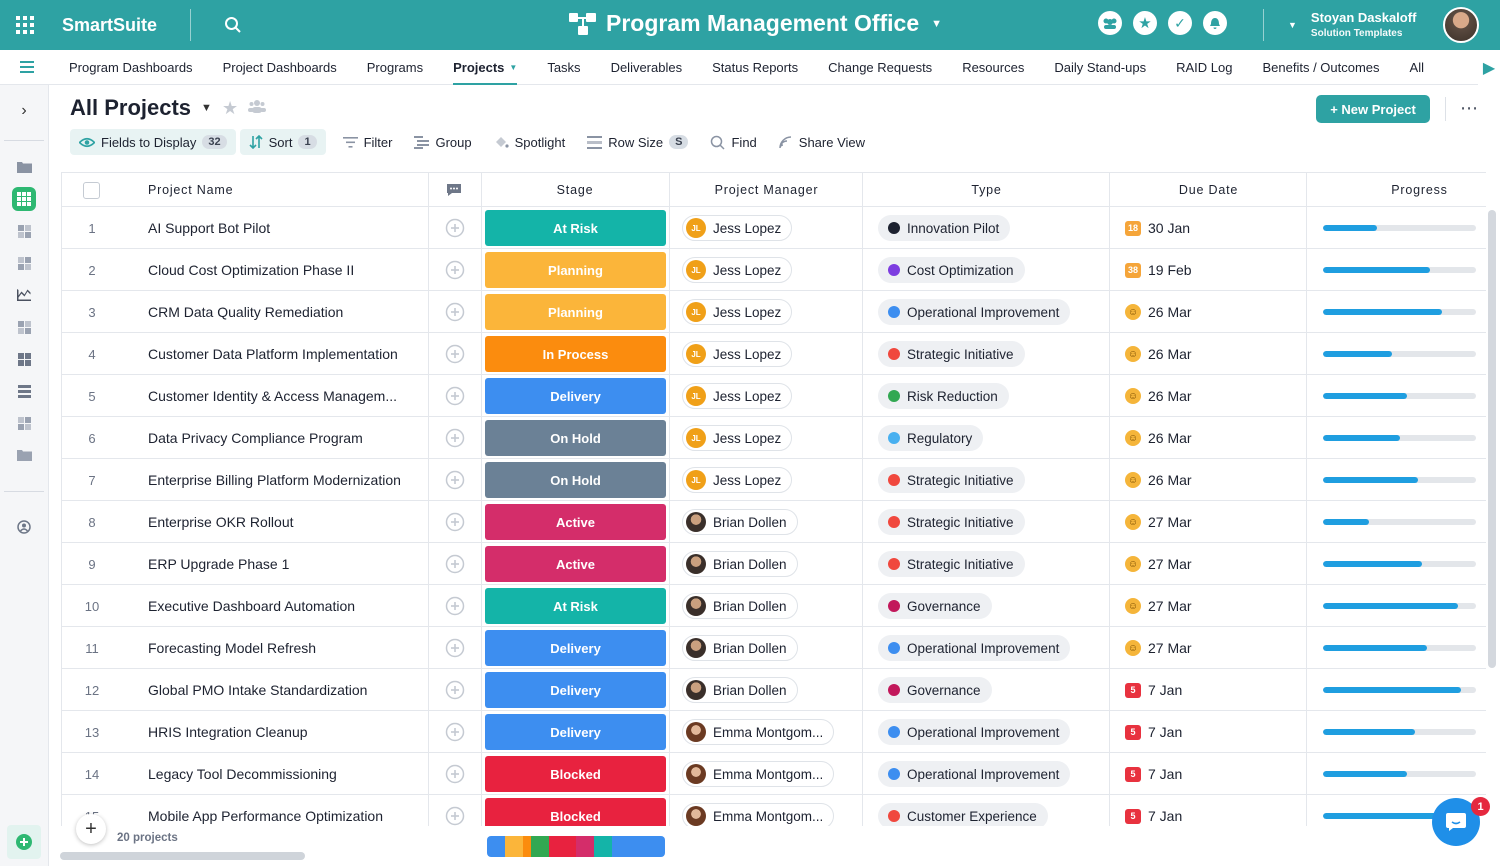 The image size is (1500, 866). What do you see at coordinates (153, 142) in the screenshot?
I see `fields-to-display-button: Fields to Display 32` at bounding box center [153, 142].